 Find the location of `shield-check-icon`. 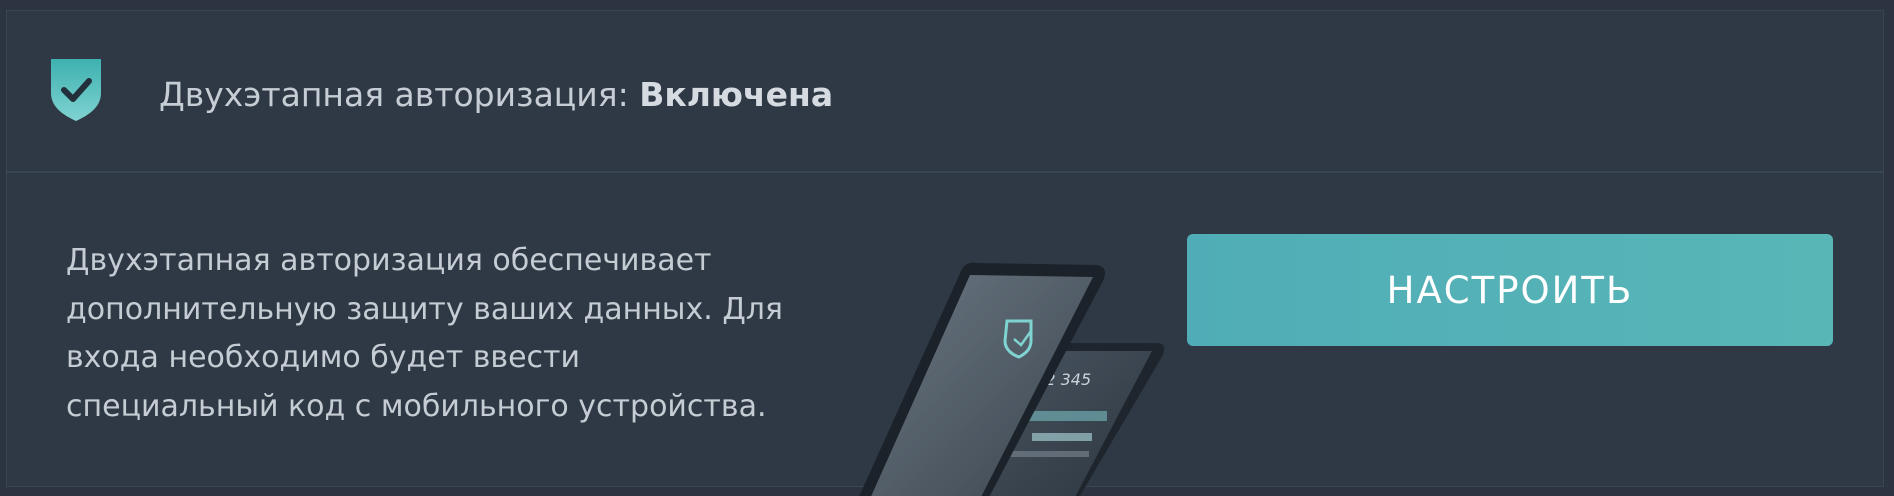

shield-check-icon is located at coordinates (76, 90).